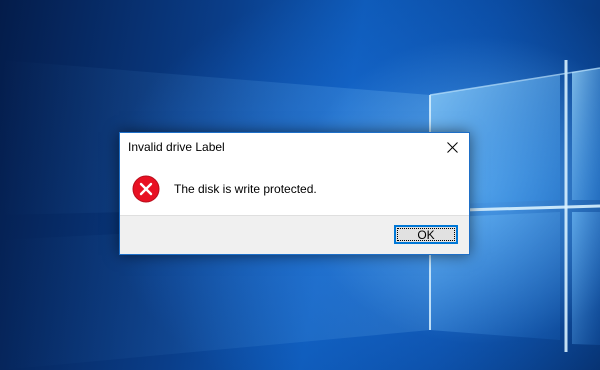 This screenshot has height=370, width=600. Describe the element at coordinates (426, 234) in the screenshot. I see `ok-button: OK` at that location.